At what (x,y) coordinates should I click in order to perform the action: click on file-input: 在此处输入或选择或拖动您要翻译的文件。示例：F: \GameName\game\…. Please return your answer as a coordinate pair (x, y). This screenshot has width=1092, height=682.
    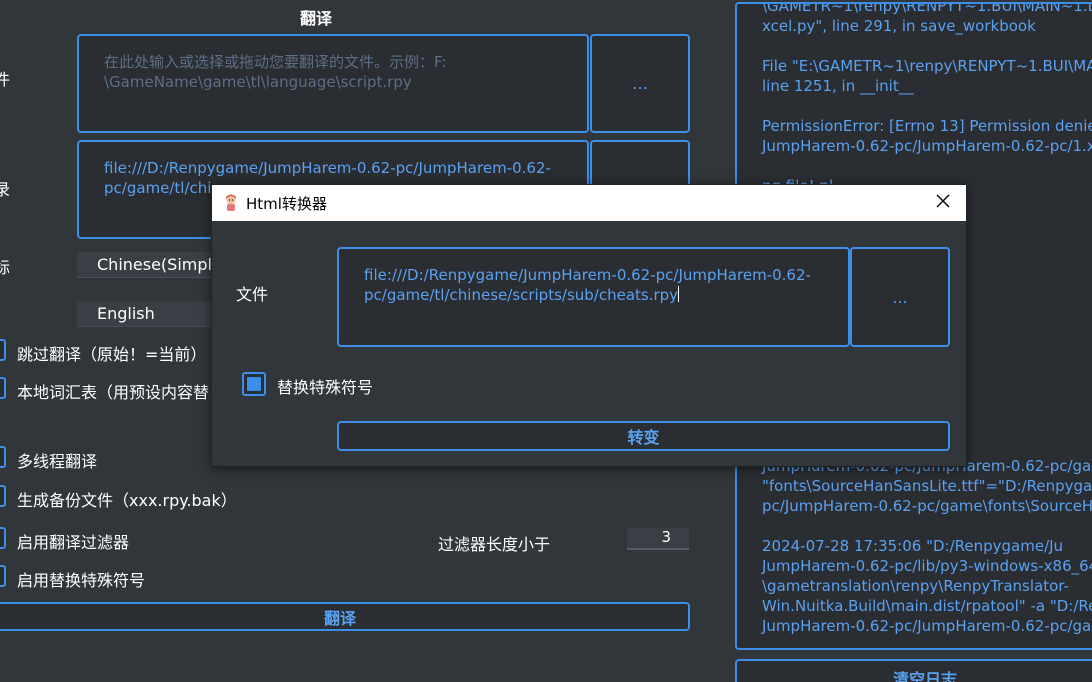
    Looking at the image, I should click on (333, 83).